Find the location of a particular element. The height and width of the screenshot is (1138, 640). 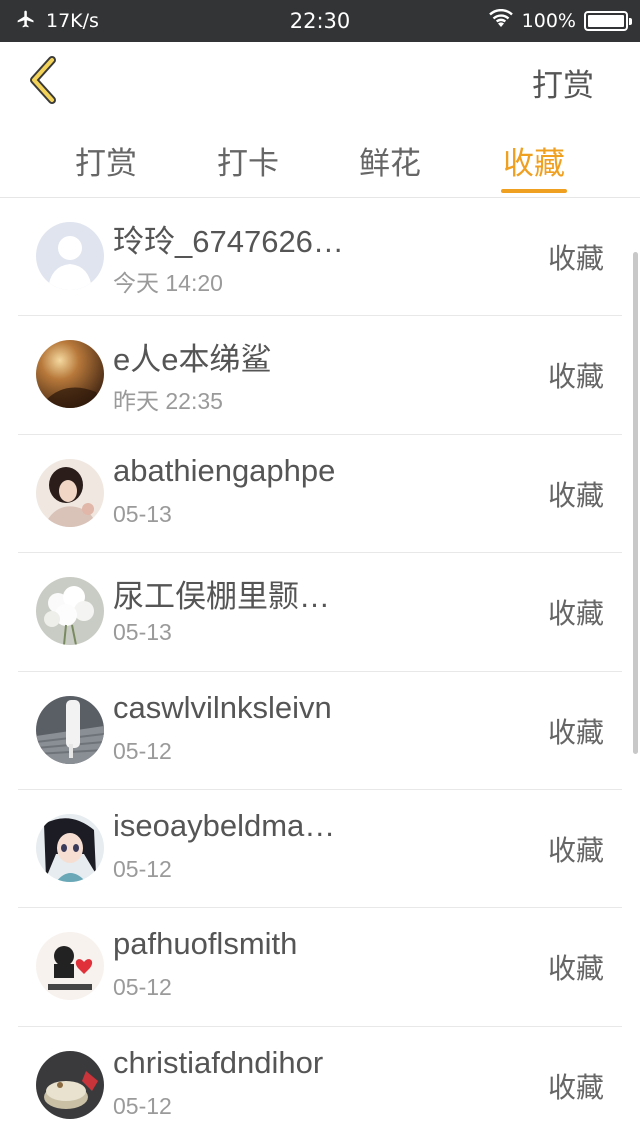

scrollbar is located at coordinates (635, 503).